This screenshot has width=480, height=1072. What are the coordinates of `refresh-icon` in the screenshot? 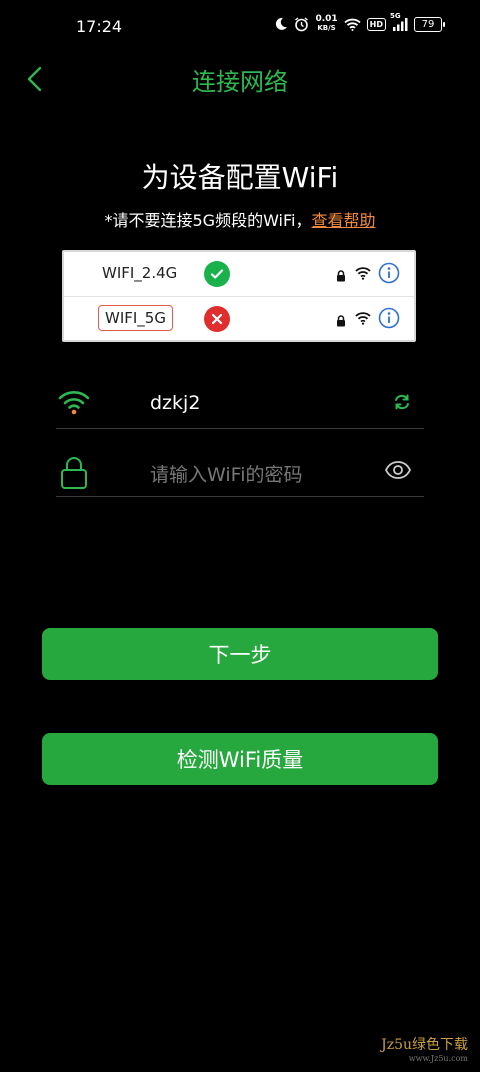 It's located at (402, 404).